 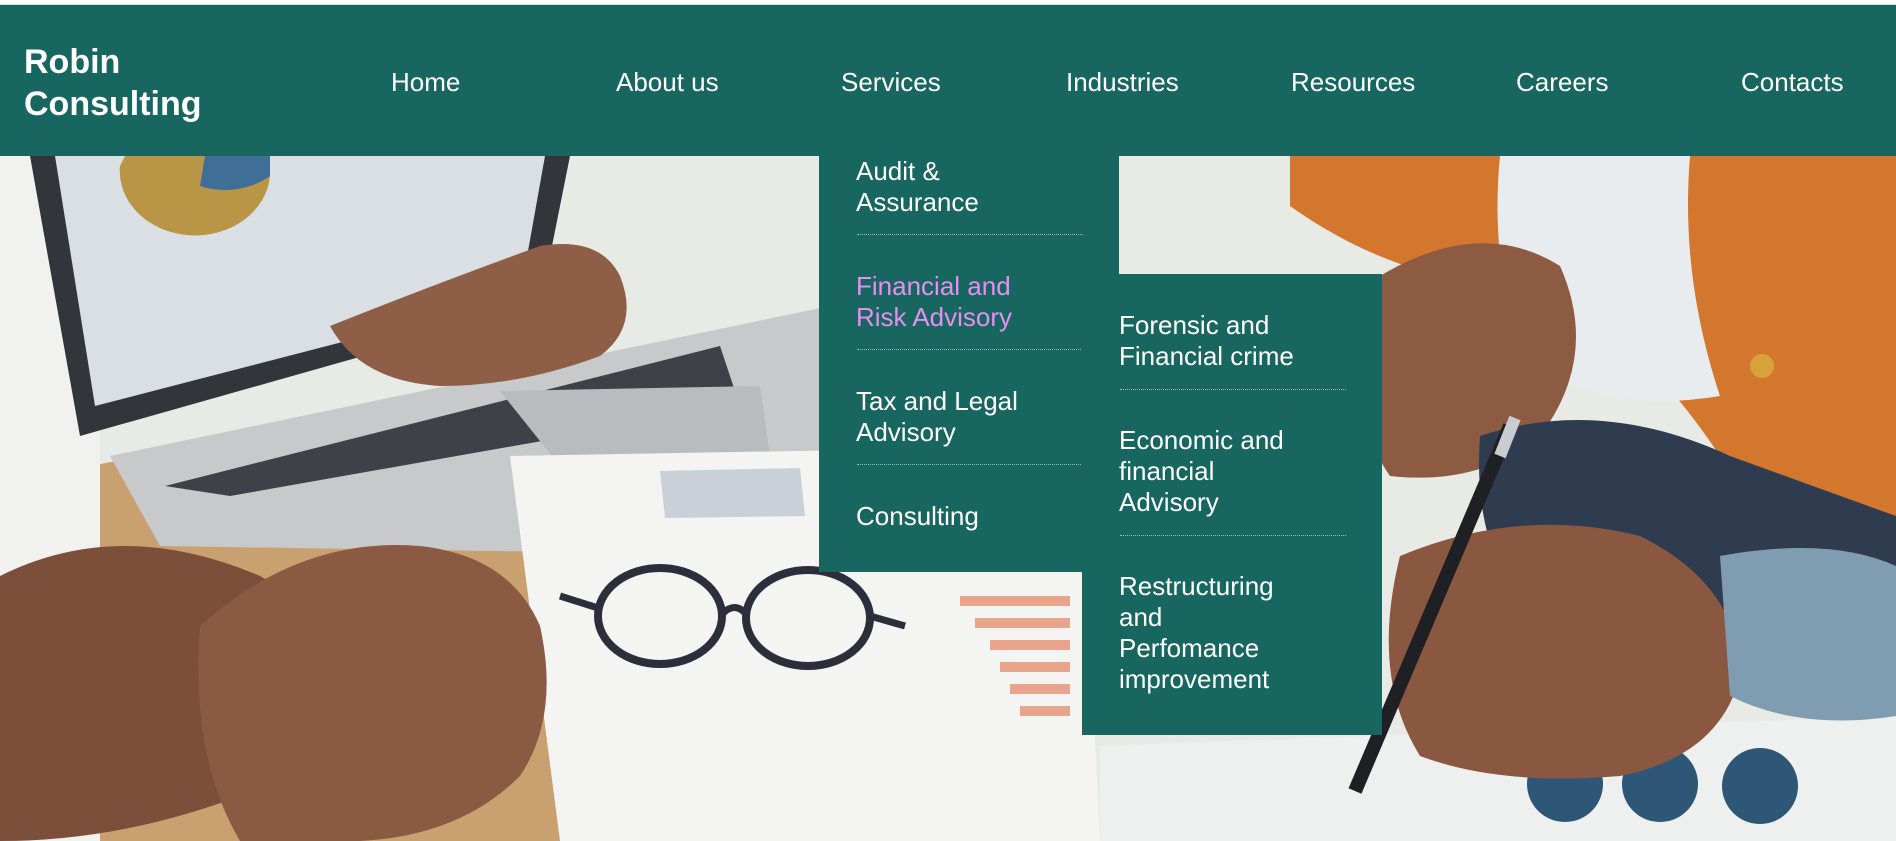 I want to click on brand-line-1: Robin, so click(x=72, y=62).